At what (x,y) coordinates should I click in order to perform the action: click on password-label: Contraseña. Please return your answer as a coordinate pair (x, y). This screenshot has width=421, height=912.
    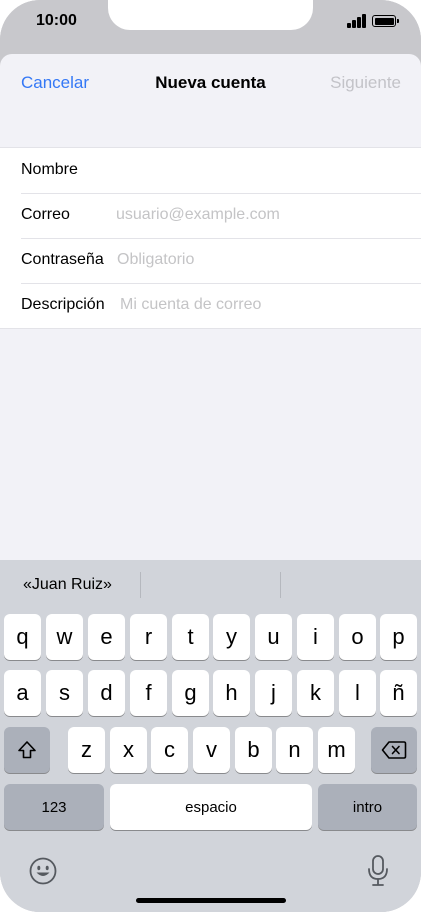
    Looking at the image, I should click on (62, 259).